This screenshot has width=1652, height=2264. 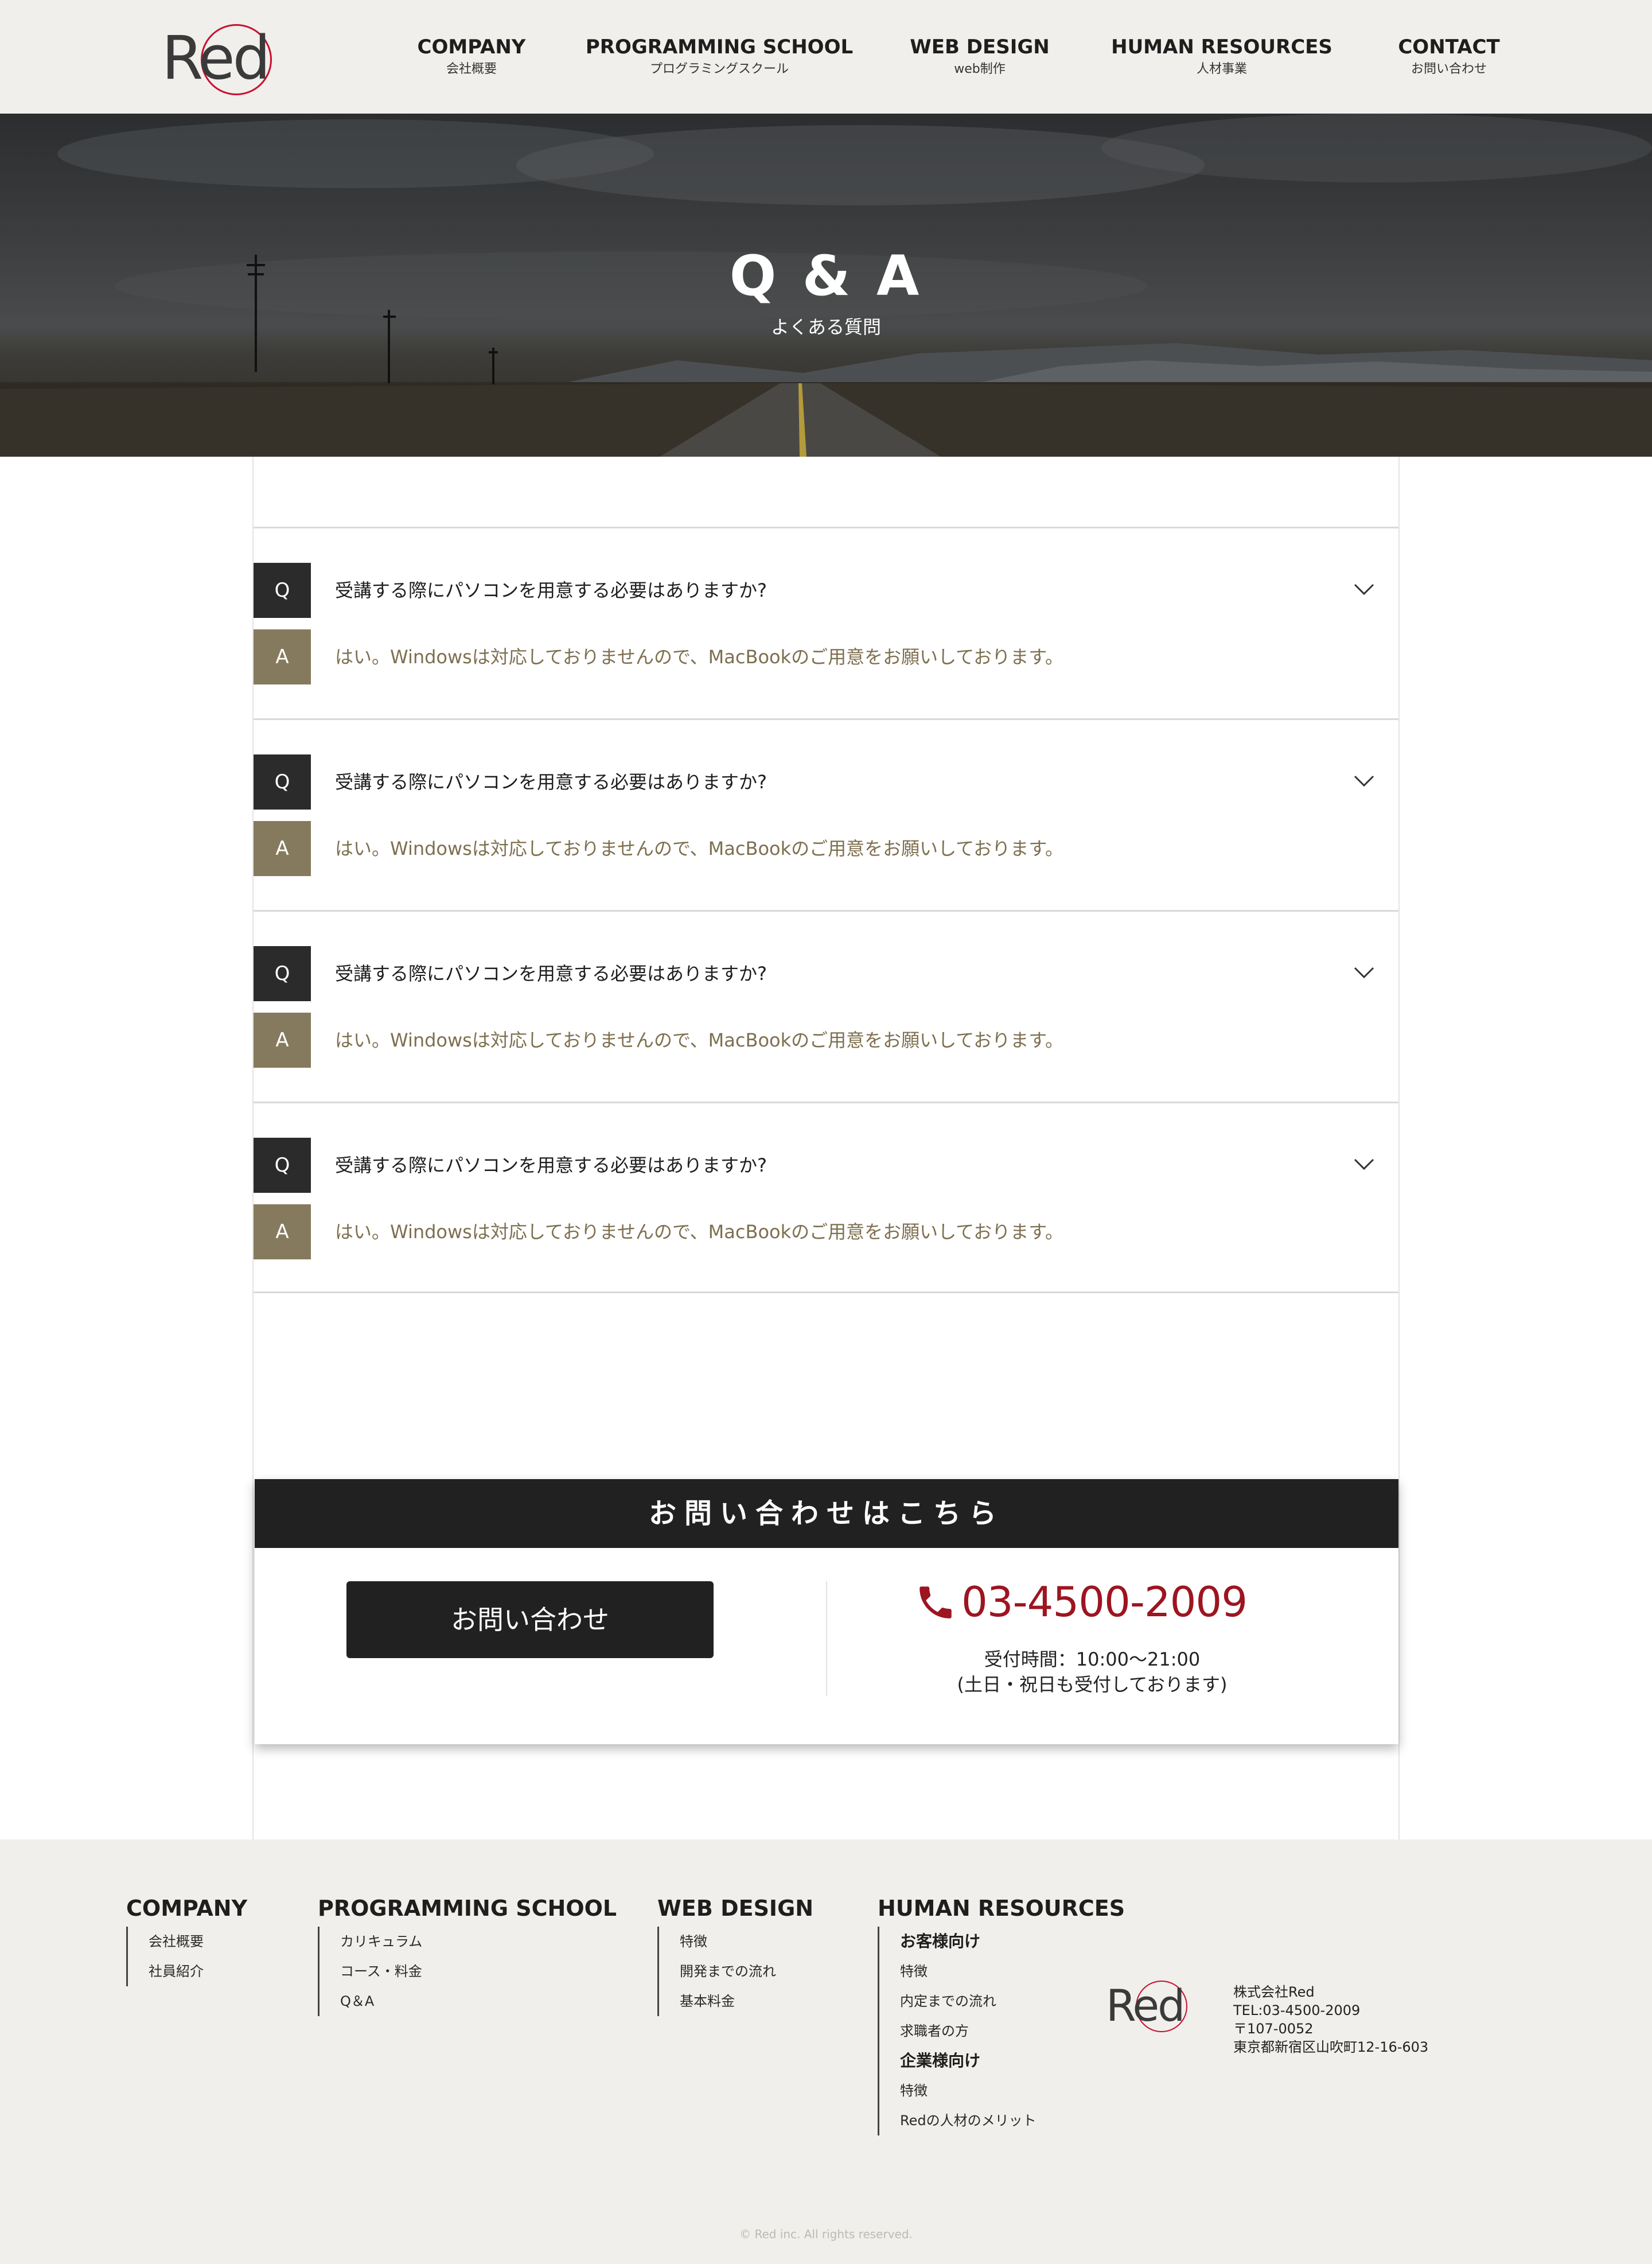 I want to click on nav-label-ja: 会社概要, so click(x=471, y=69).